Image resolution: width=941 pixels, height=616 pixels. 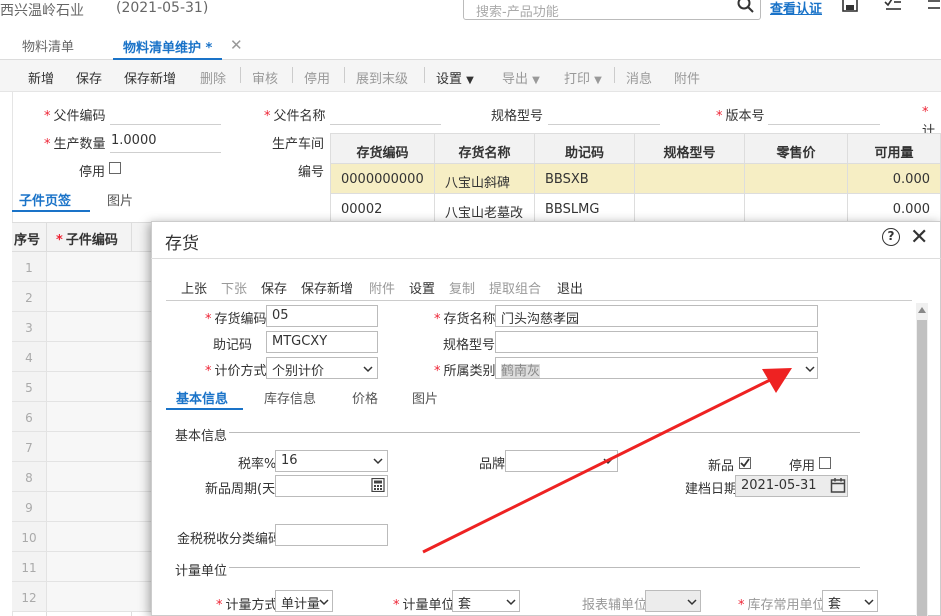 What do you see at coordinates (687, 77) in the screenshot?
I see `attachment-button: 附件` at bounding box center [687, 77].